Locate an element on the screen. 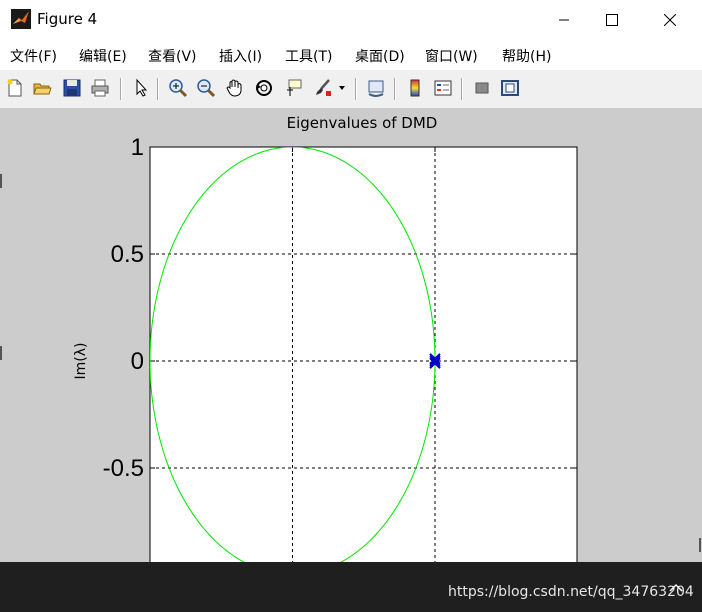 The width and height of the screenshot is (702, 612). y-axis-label: Im(λ) is located at coordinates (81, 361).